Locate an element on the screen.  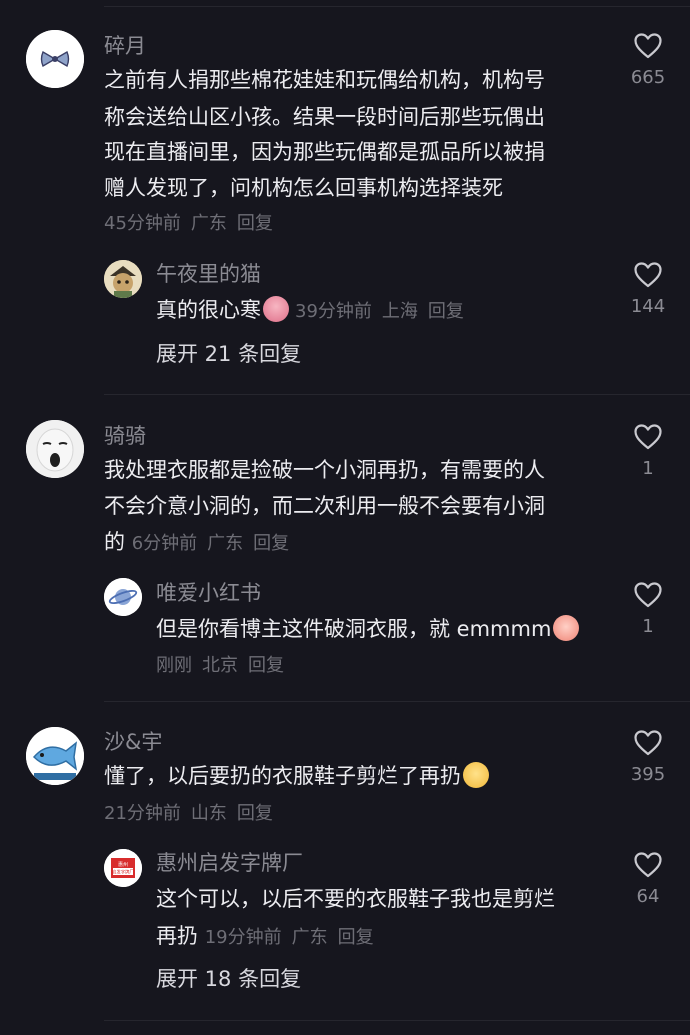
svg-text: 启发字牌厂 is located at coordinates (123, 872).